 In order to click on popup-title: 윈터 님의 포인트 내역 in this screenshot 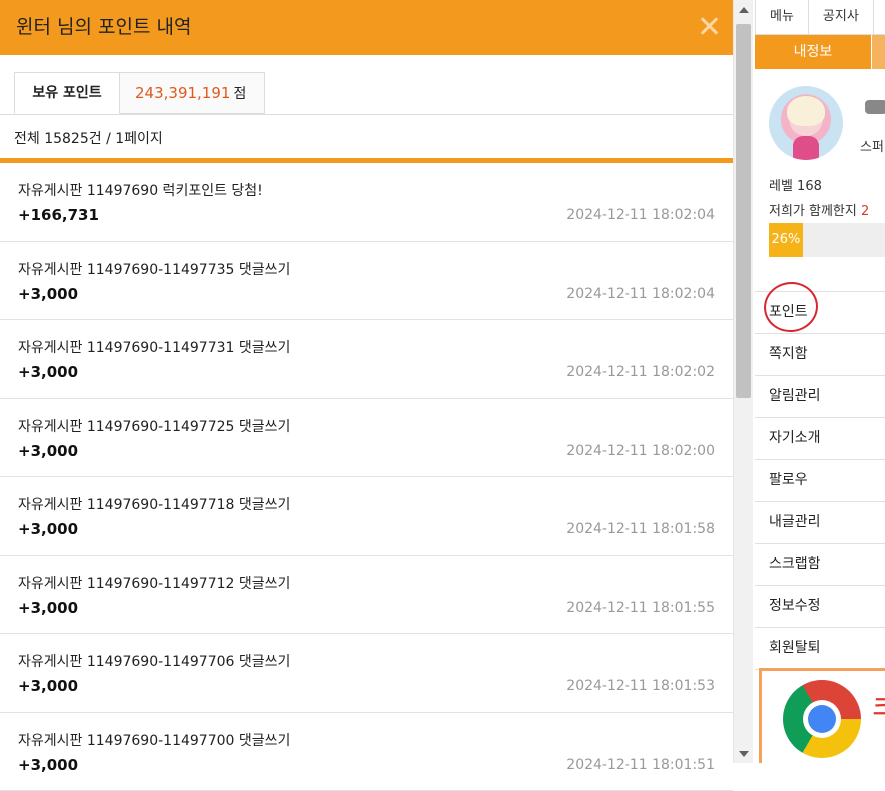, I will do `click(103, 27)`.